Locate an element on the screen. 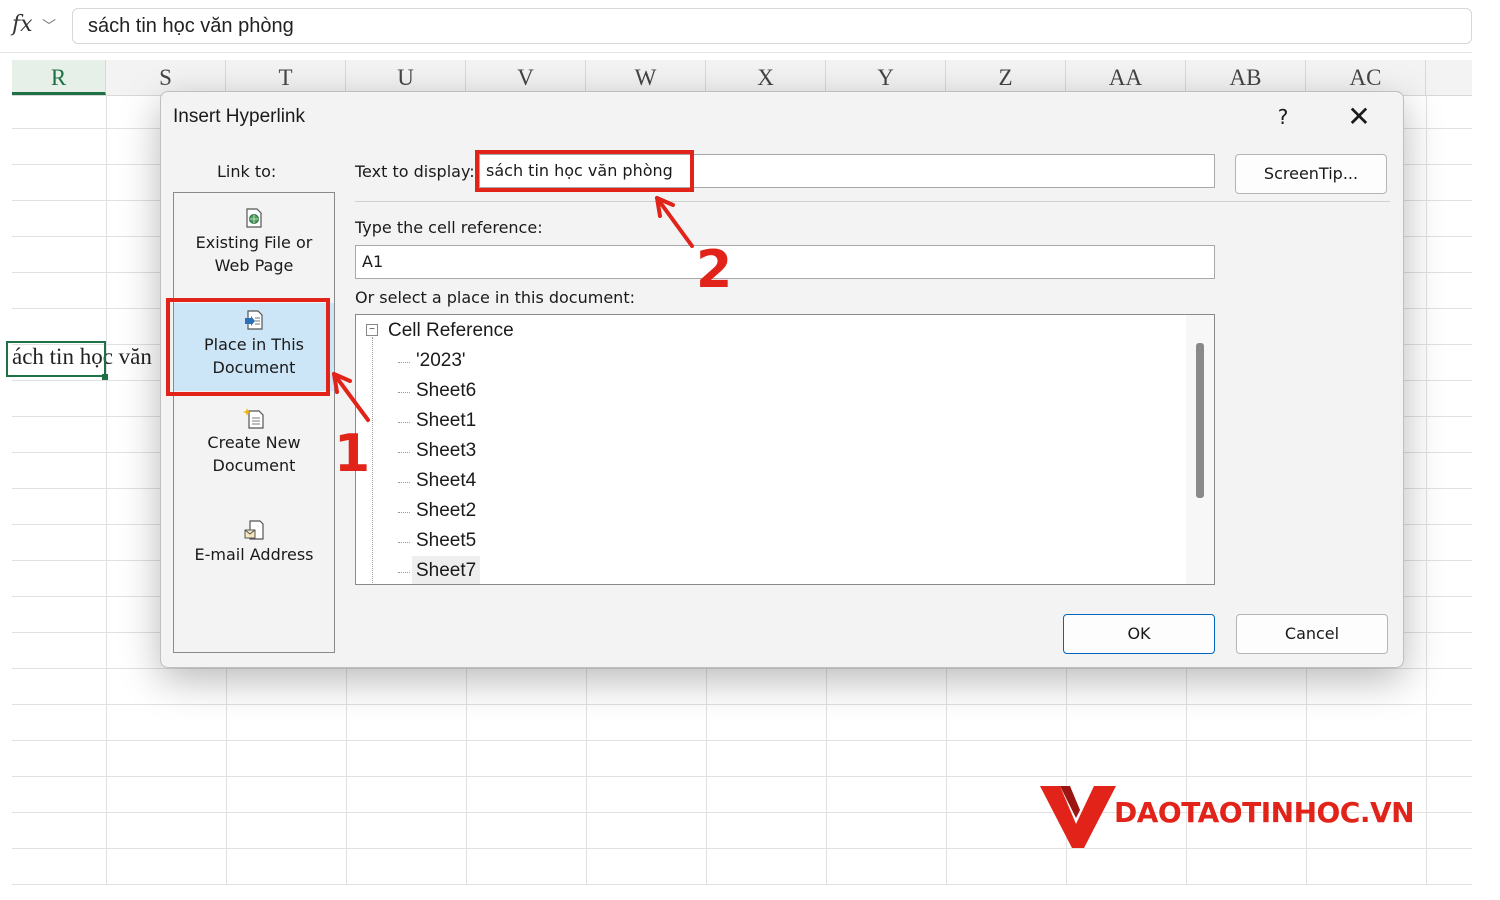  annotation-arrows is located at coordinates (513, 309).